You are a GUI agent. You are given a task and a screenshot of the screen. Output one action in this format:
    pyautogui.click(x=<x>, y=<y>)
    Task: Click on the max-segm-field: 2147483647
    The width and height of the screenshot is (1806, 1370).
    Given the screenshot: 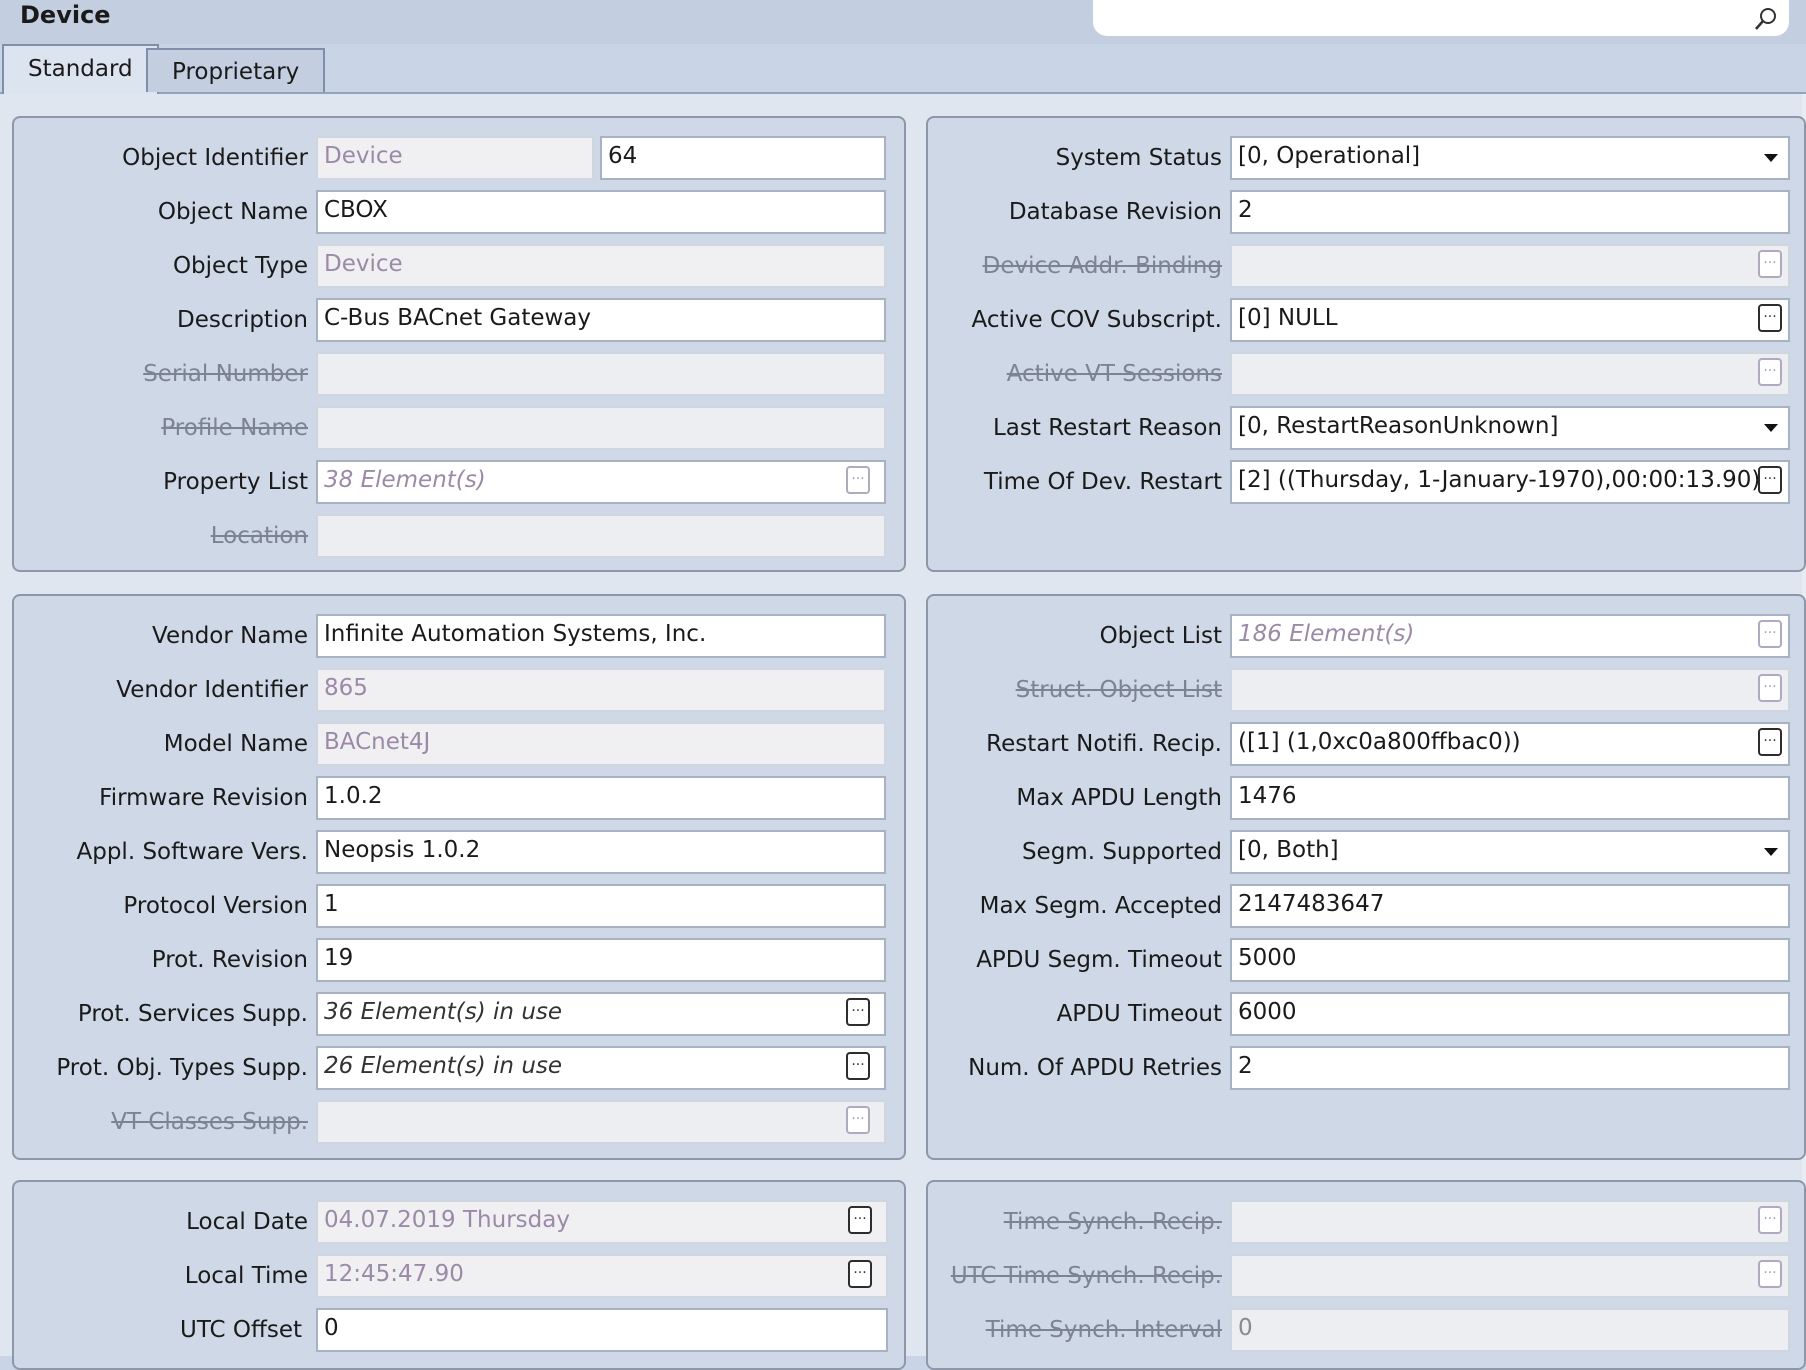 What is the action you would take?
    pyautogui.click(x=1510, y=906)
    